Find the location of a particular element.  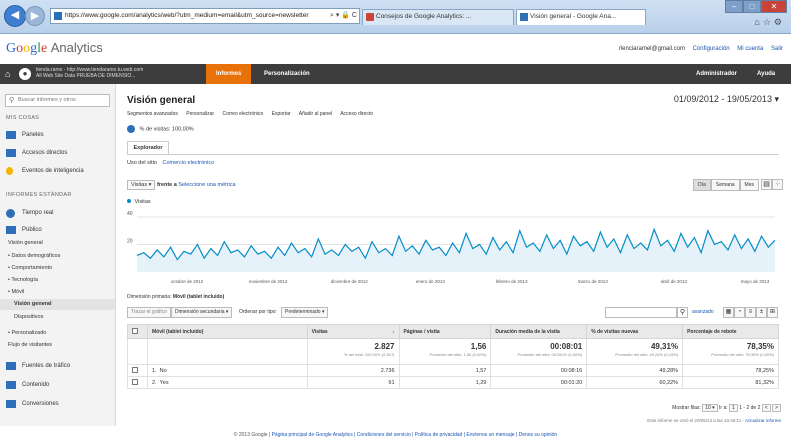

row-label: No is located at coordinates (163, 371).